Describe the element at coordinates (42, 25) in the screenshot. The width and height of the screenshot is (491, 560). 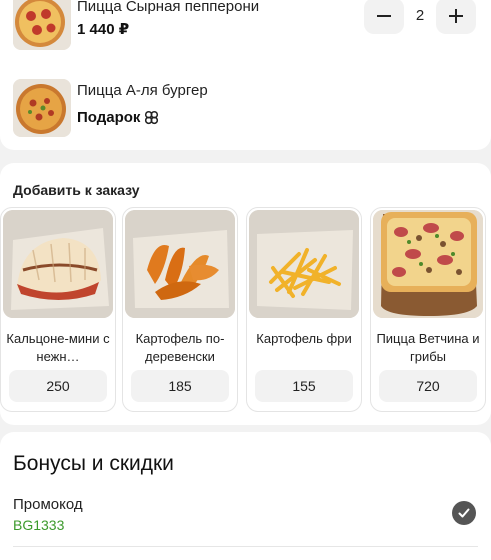
I see `pizza-pepperoni-image` at that location.